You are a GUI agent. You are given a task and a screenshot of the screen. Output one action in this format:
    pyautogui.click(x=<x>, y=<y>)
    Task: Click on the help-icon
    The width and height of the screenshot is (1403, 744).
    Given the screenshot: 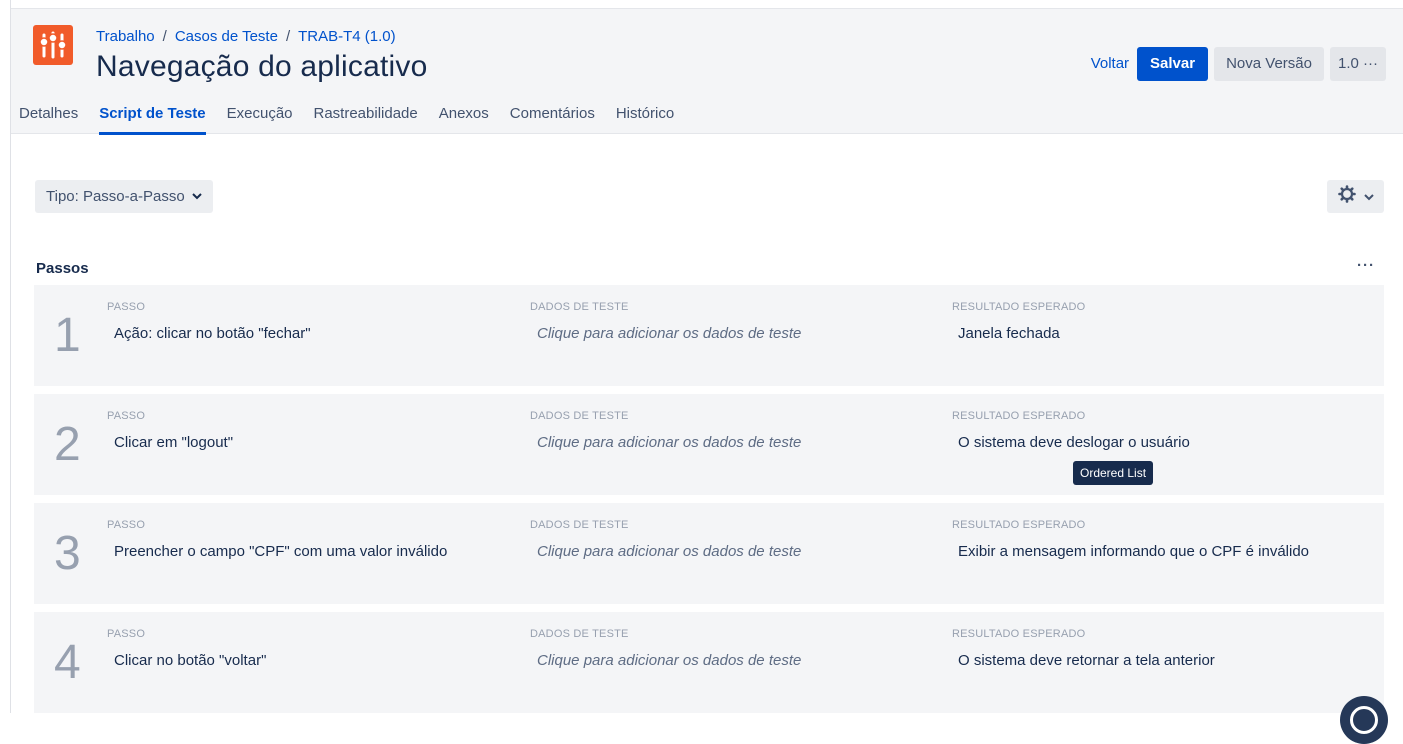 What is the action you would take?
    pyautogui.click(x=1364, y=720)
    